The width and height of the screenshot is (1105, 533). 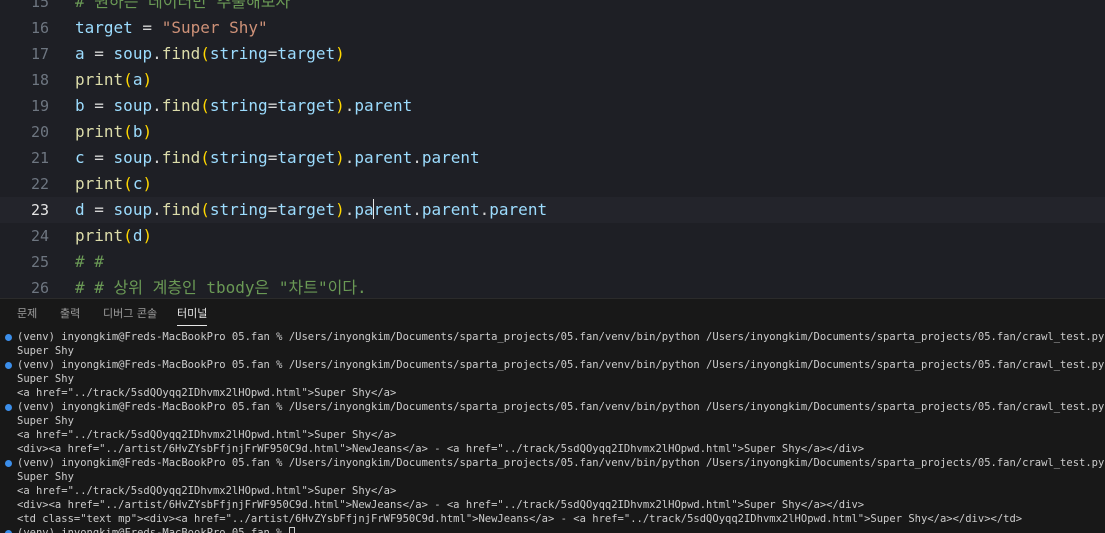 What do you see at coordinates (133, 53) in the screenshot?
I see `code-token: soup` at bounding box center [133, 53].